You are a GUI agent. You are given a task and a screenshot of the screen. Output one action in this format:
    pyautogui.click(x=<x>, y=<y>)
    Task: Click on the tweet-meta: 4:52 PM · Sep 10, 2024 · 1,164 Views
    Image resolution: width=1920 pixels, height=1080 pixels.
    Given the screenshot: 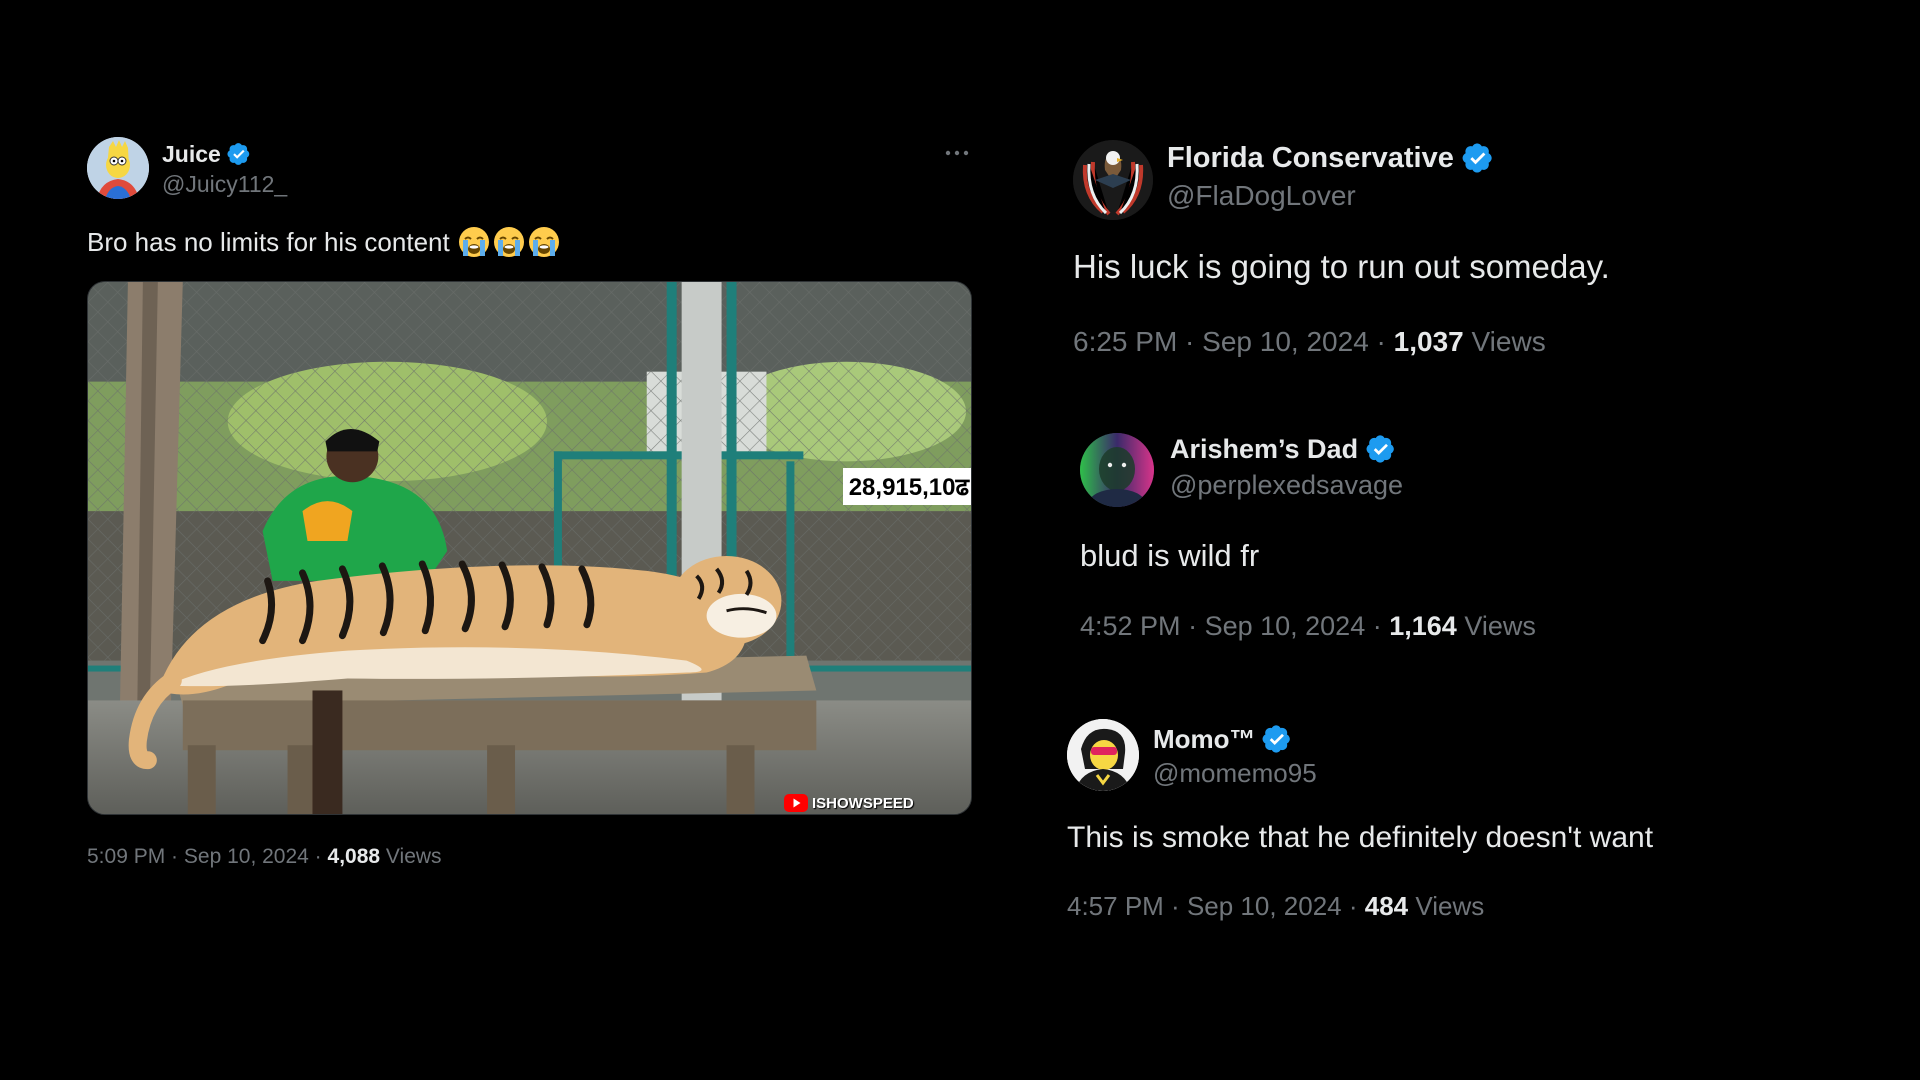 What is the action you would take?
    pyautogui.click(x=1308, y=626)
    